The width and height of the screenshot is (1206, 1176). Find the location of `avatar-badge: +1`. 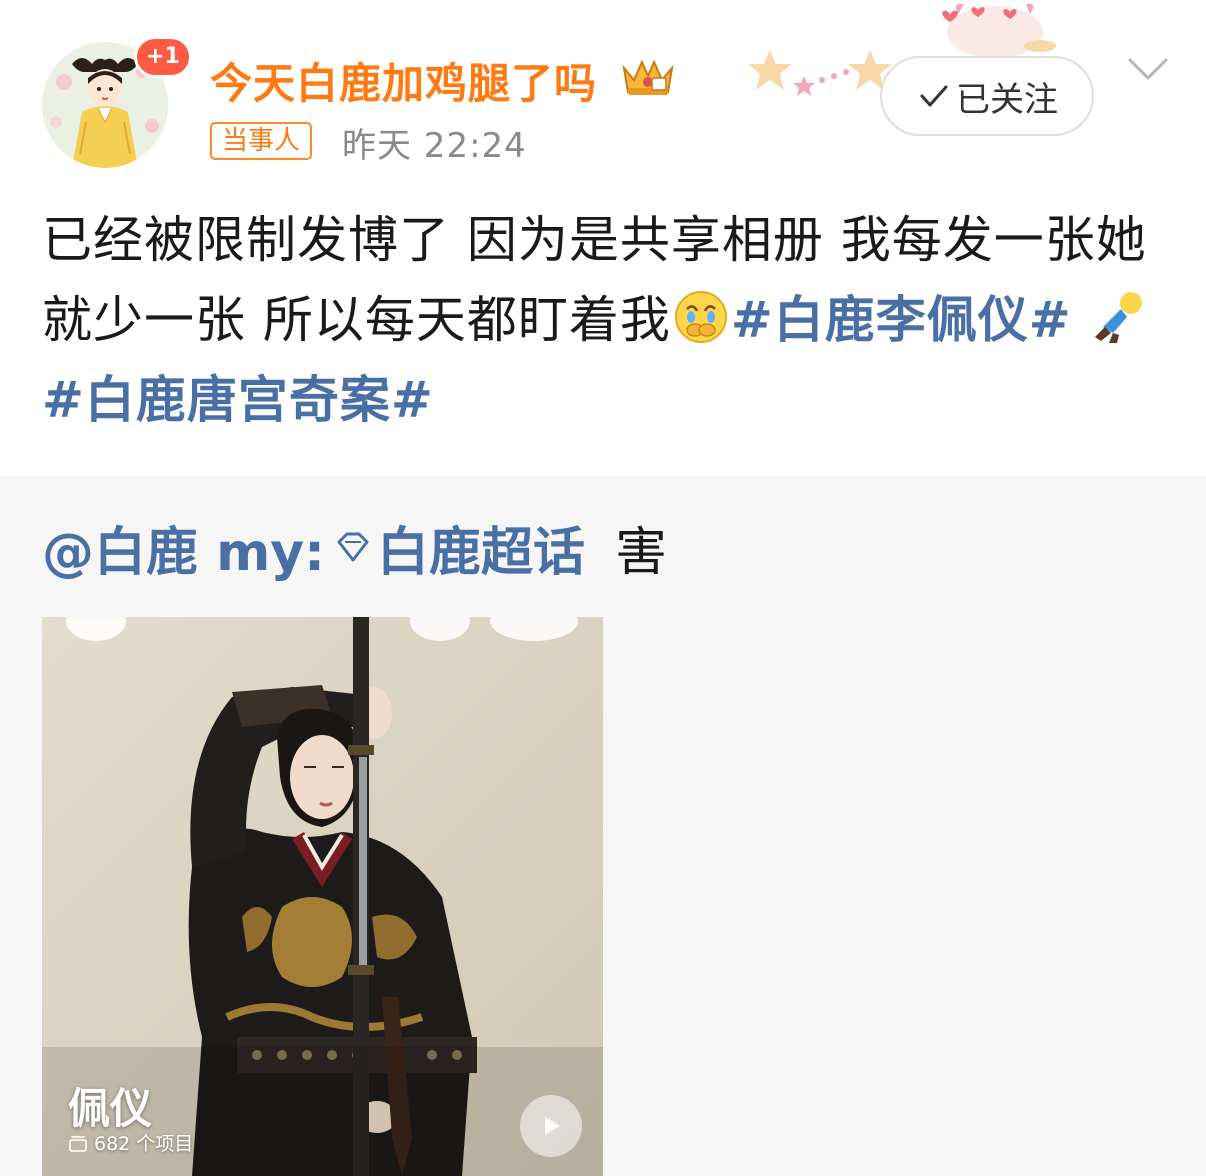

avatar-badge: +1 is located at coordinates (163, 57).